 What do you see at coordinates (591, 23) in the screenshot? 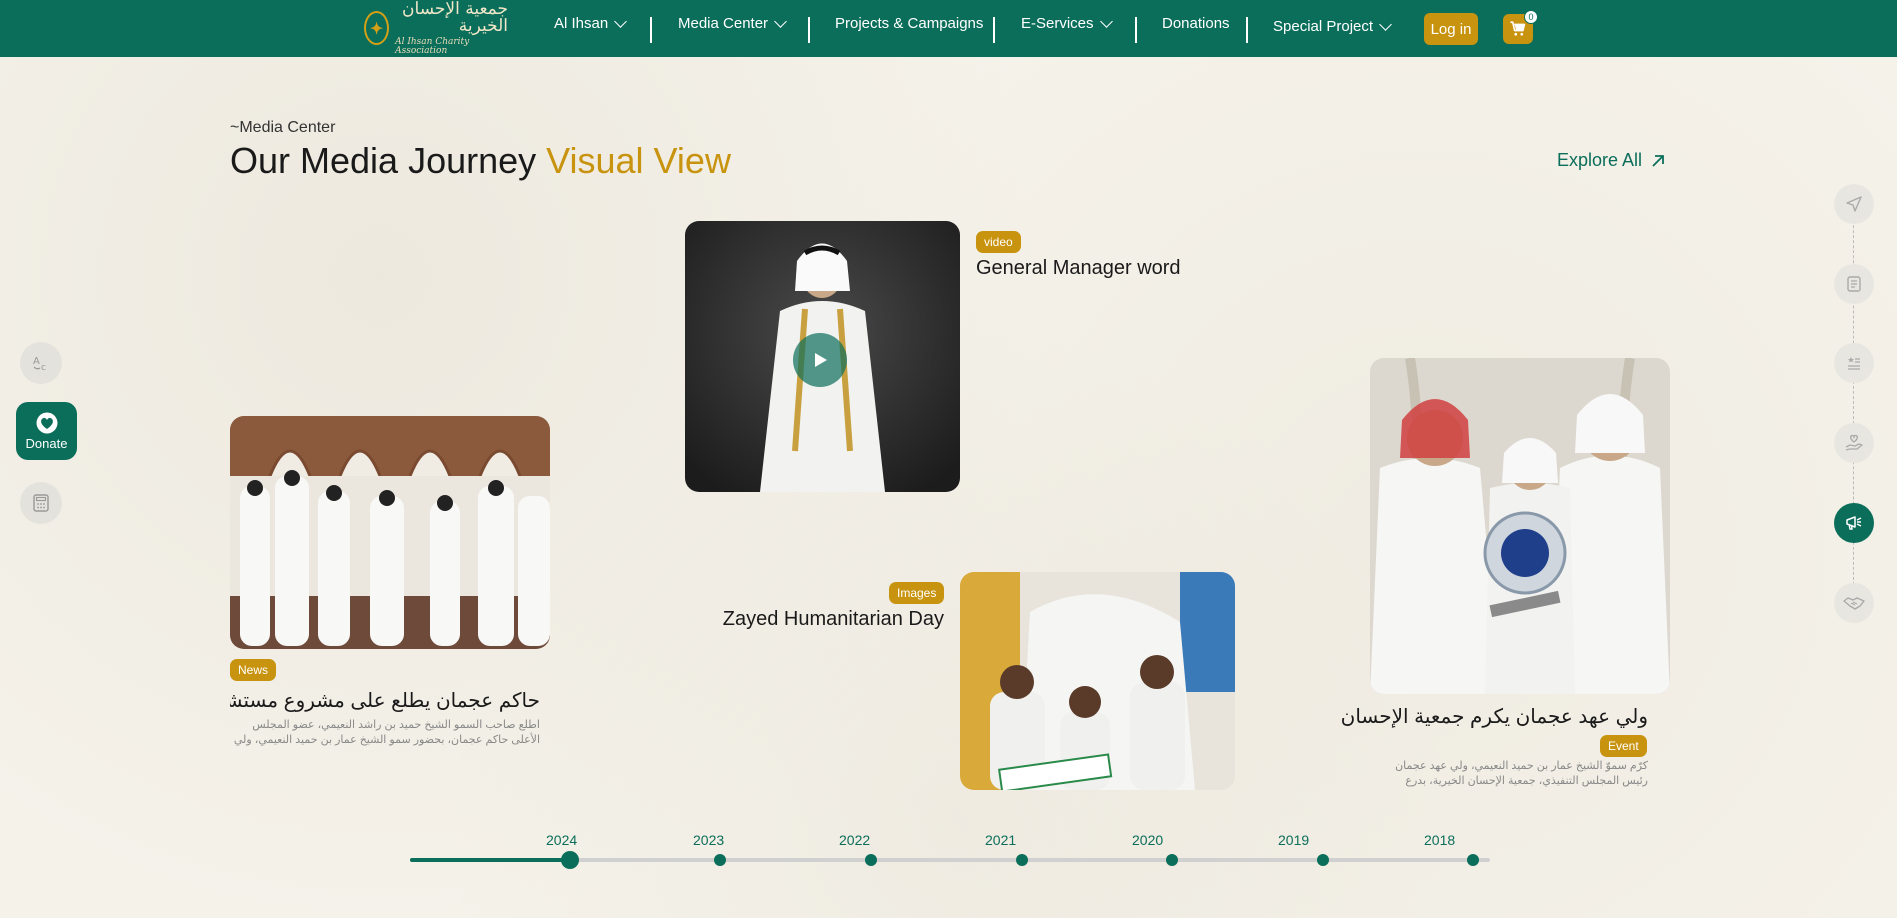
I see `nav-item-al-ihsan: Al Ihsan` at bounding box center [591, 23].